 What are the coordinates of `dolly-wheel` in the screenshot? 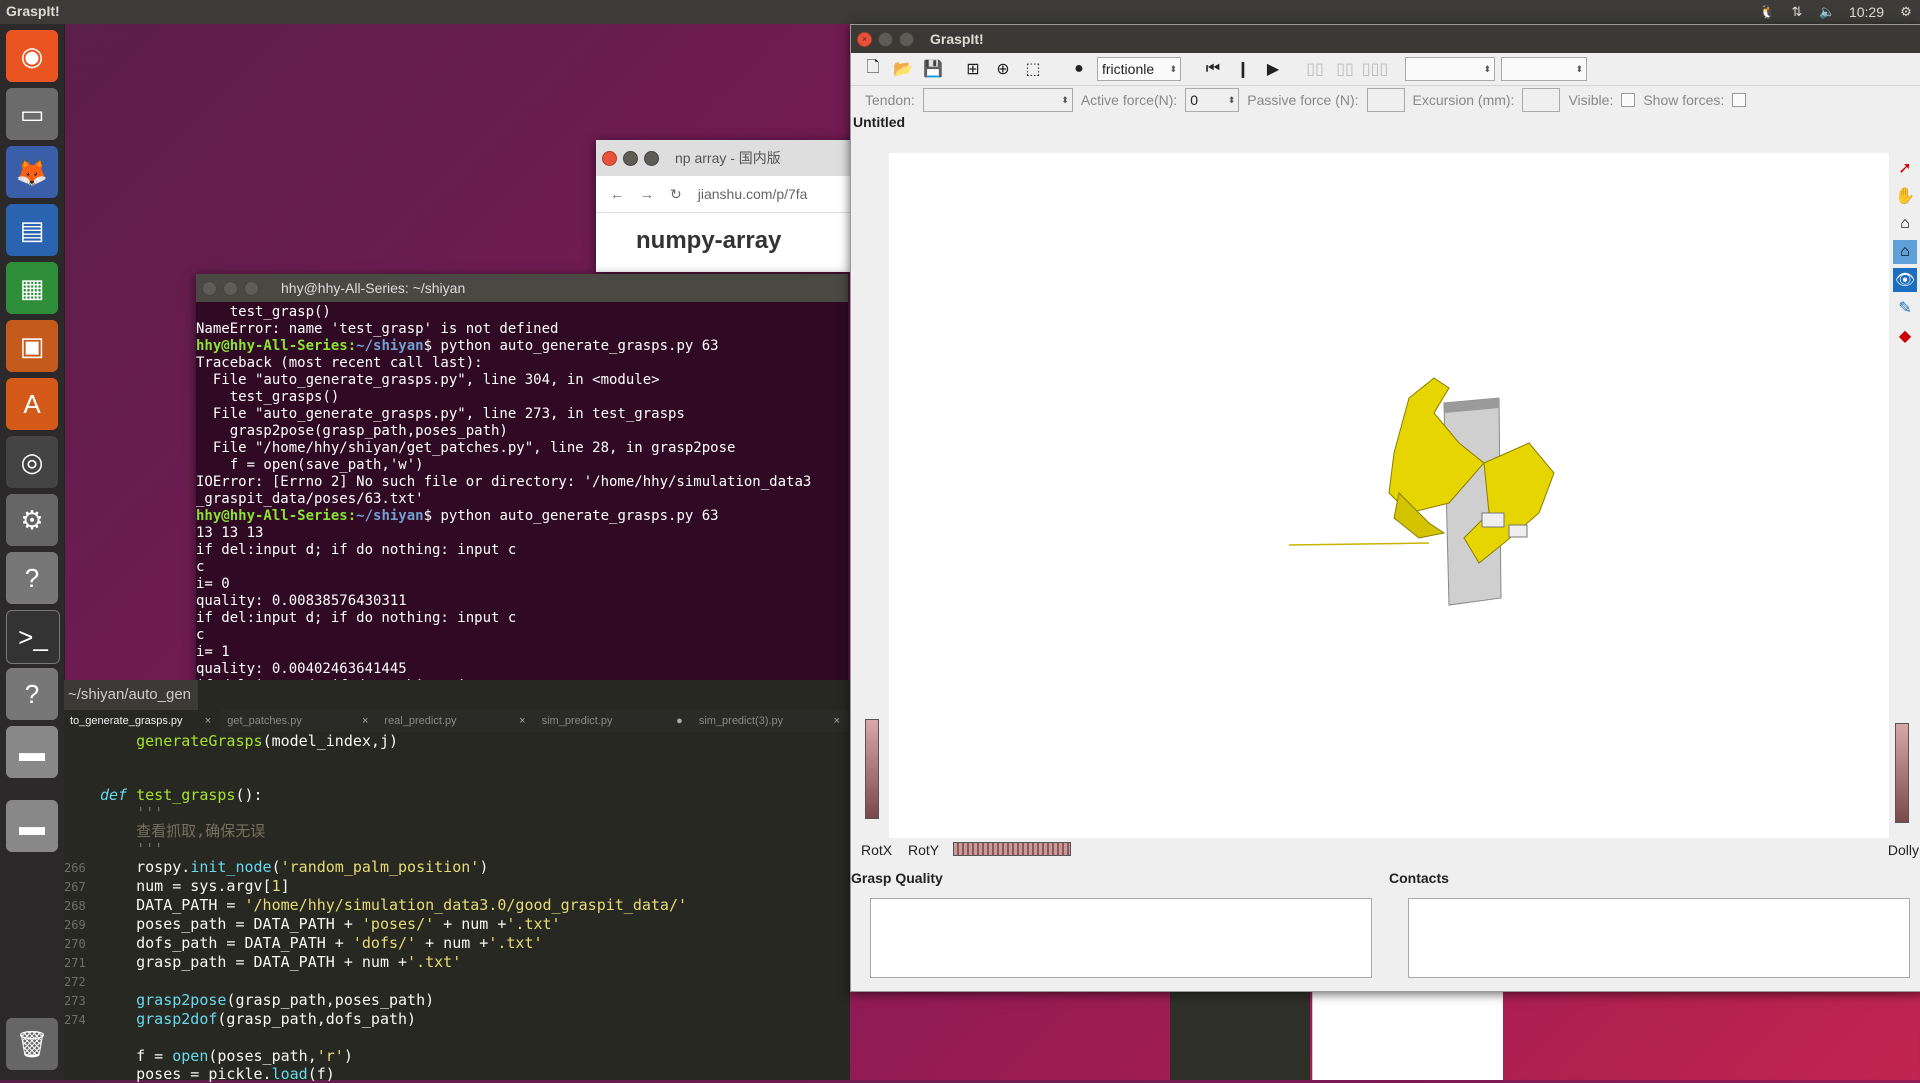 It's located at (1902, 773).